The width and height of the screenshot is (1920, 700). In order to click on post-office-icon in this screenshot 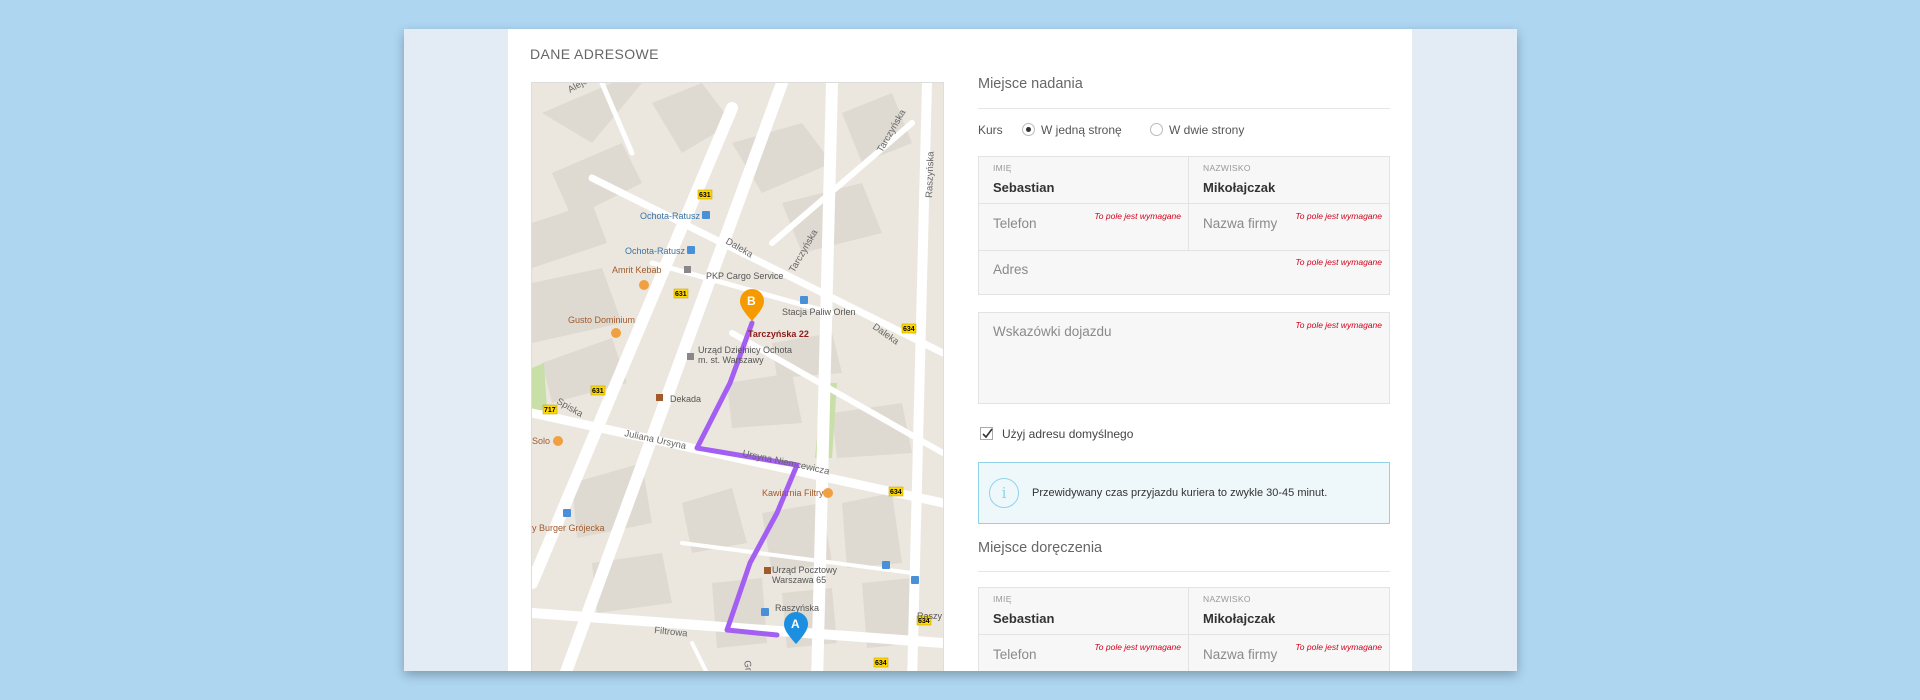, I will do `click(767, 570)`.